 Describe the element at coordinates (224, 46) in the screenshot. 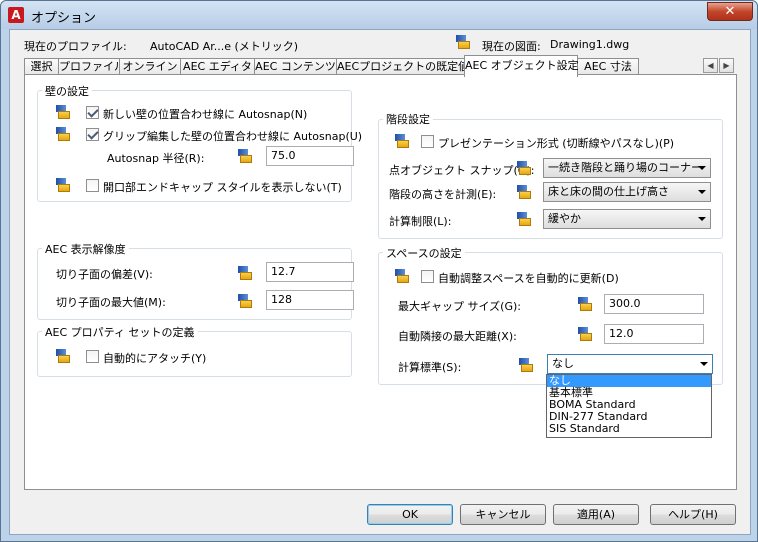

I see `profile-value: AutoCAD Ar...e (メトリック)` at that location.